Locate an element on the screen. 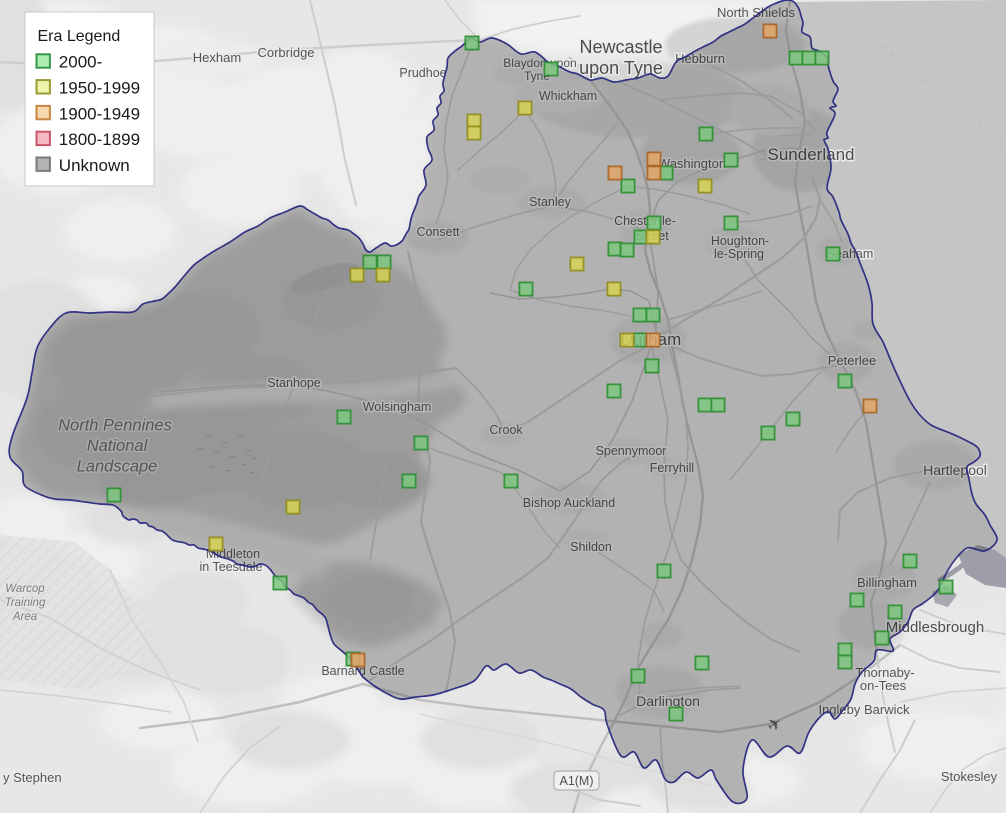 The image size is (1006, 813). svg-text: Training is located at coordinates (25, 603).